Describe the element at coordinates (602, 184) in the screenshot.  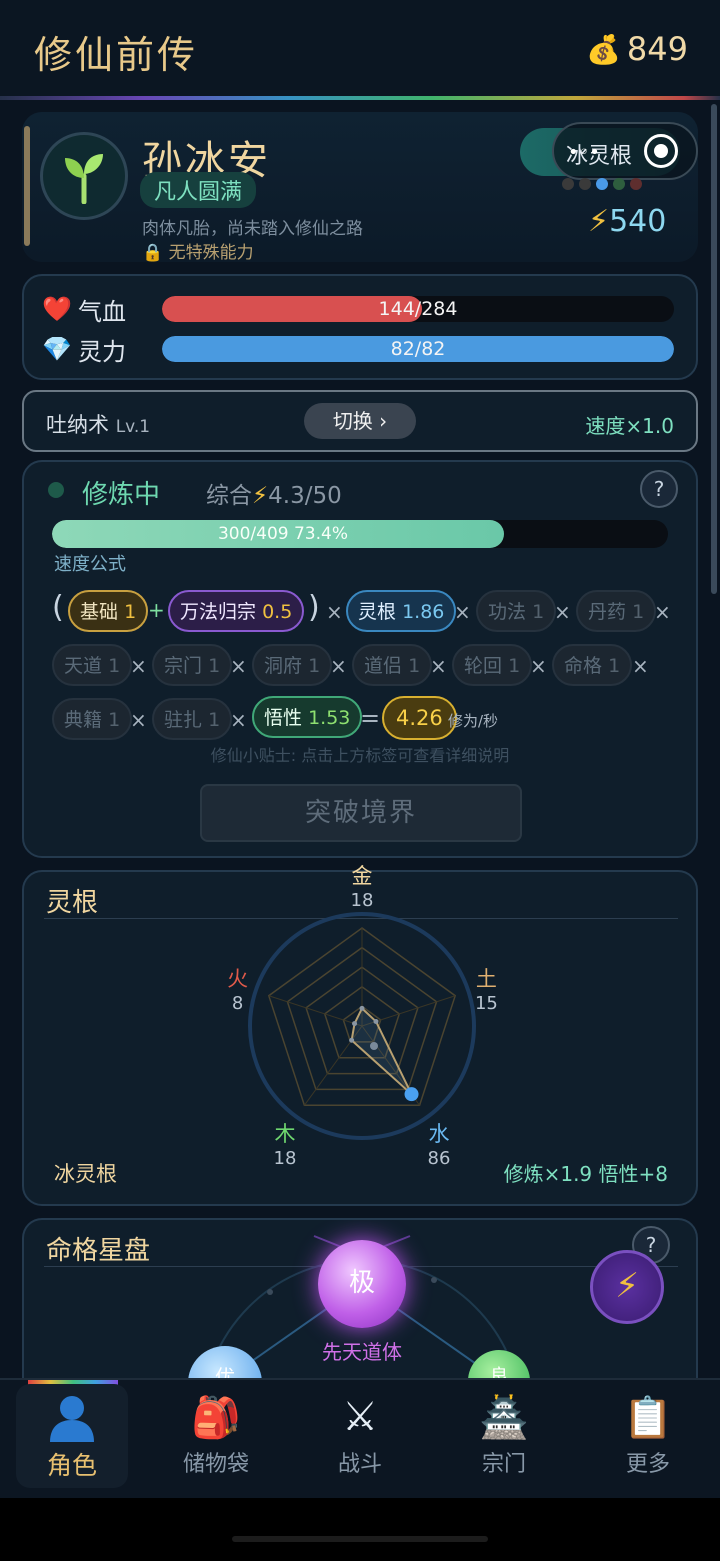
I see `root-dots` at that location.